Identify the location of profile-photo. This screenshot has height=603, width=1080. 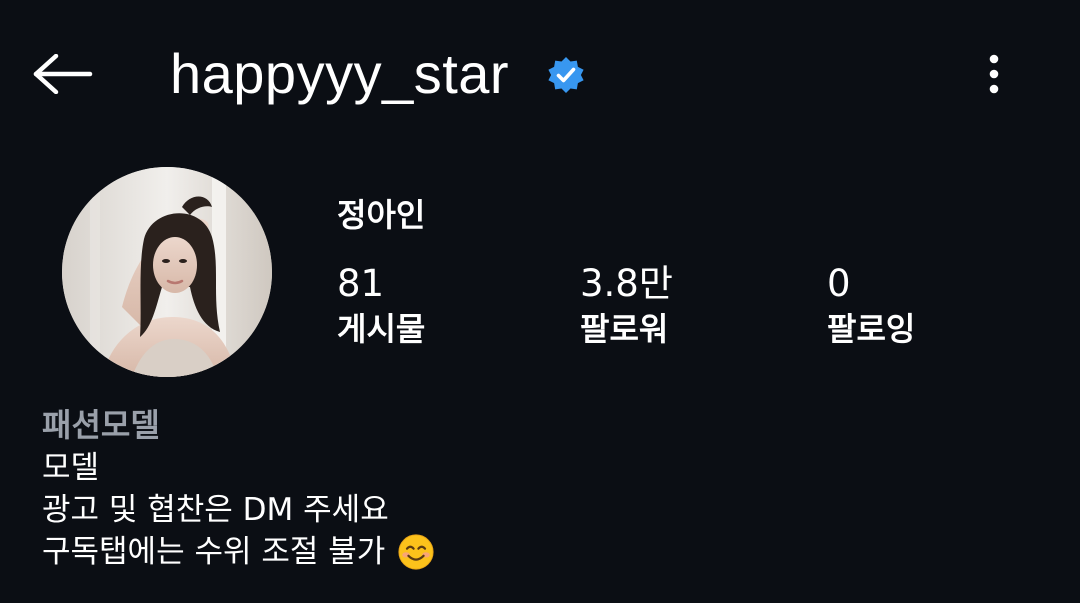
(167, 272).